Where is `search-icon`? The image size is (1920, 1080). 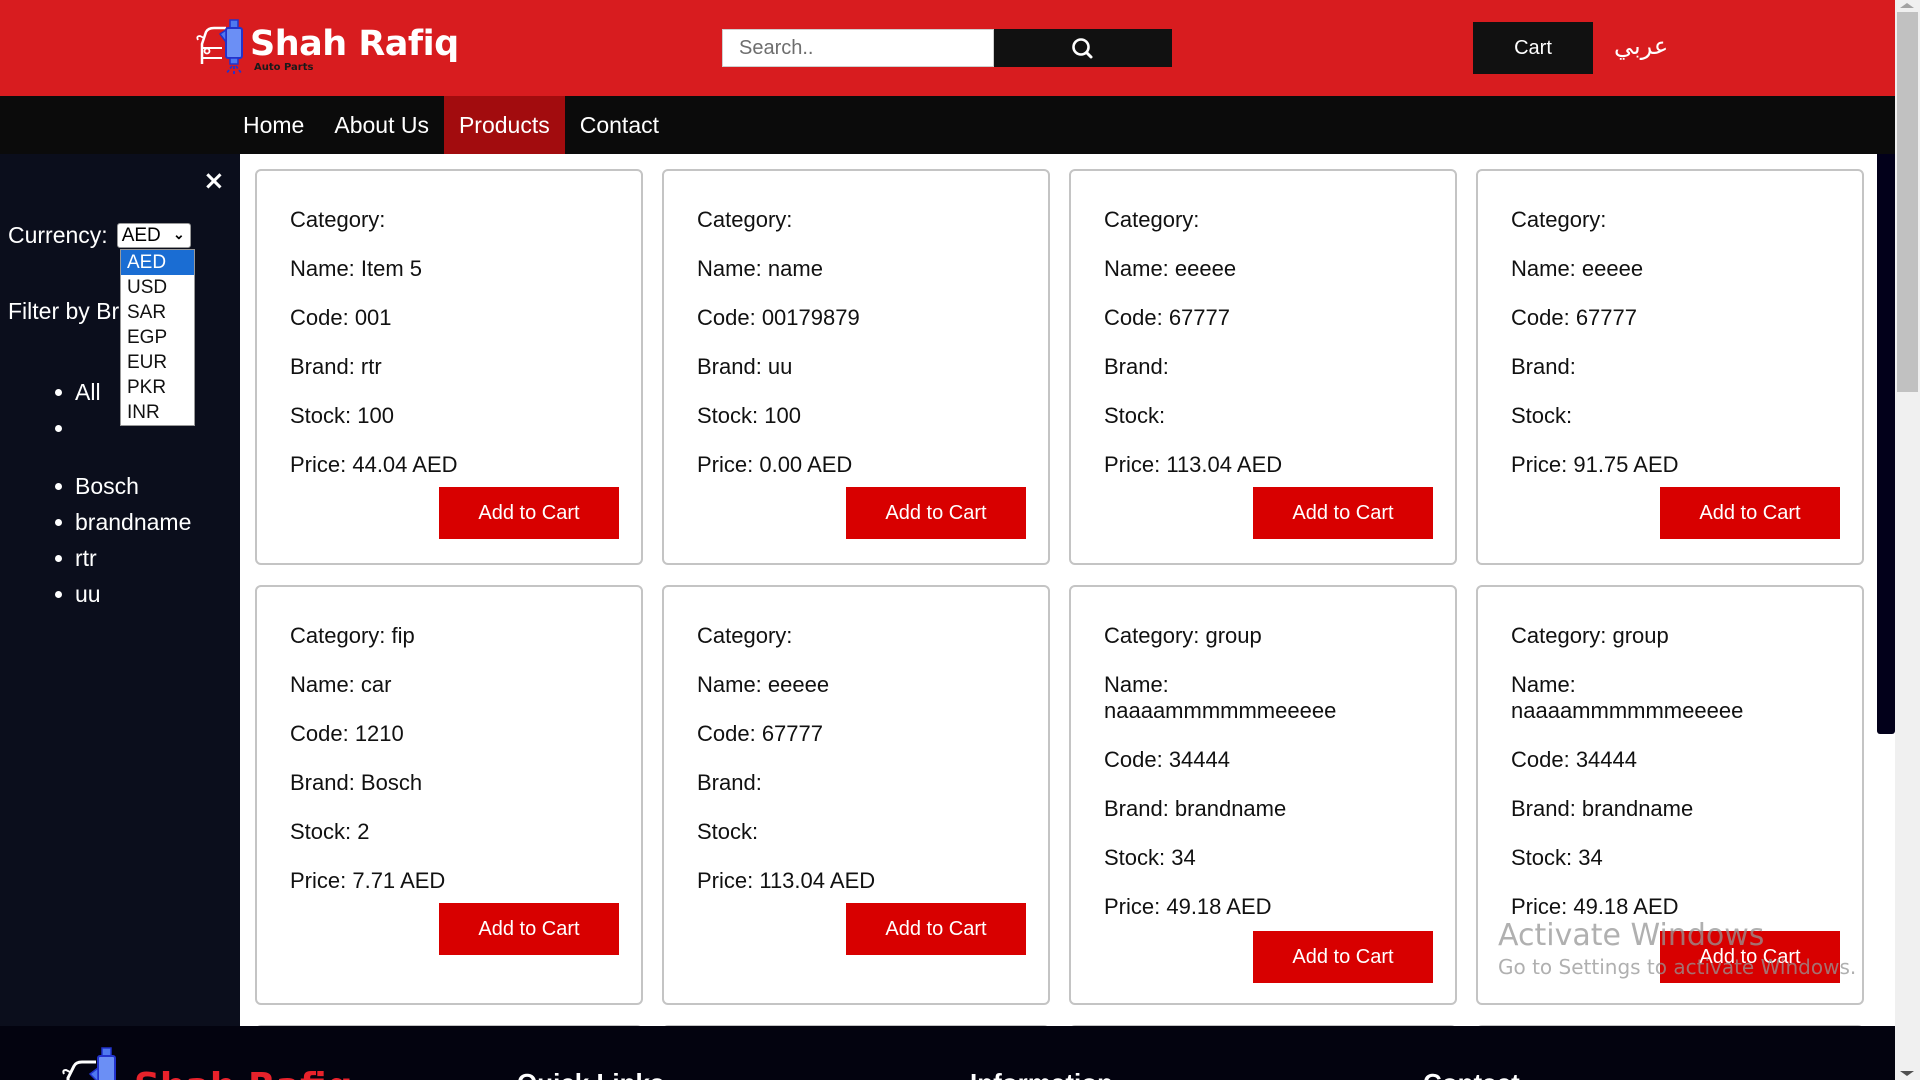
search-icon is located at coordinates (1082, 48).